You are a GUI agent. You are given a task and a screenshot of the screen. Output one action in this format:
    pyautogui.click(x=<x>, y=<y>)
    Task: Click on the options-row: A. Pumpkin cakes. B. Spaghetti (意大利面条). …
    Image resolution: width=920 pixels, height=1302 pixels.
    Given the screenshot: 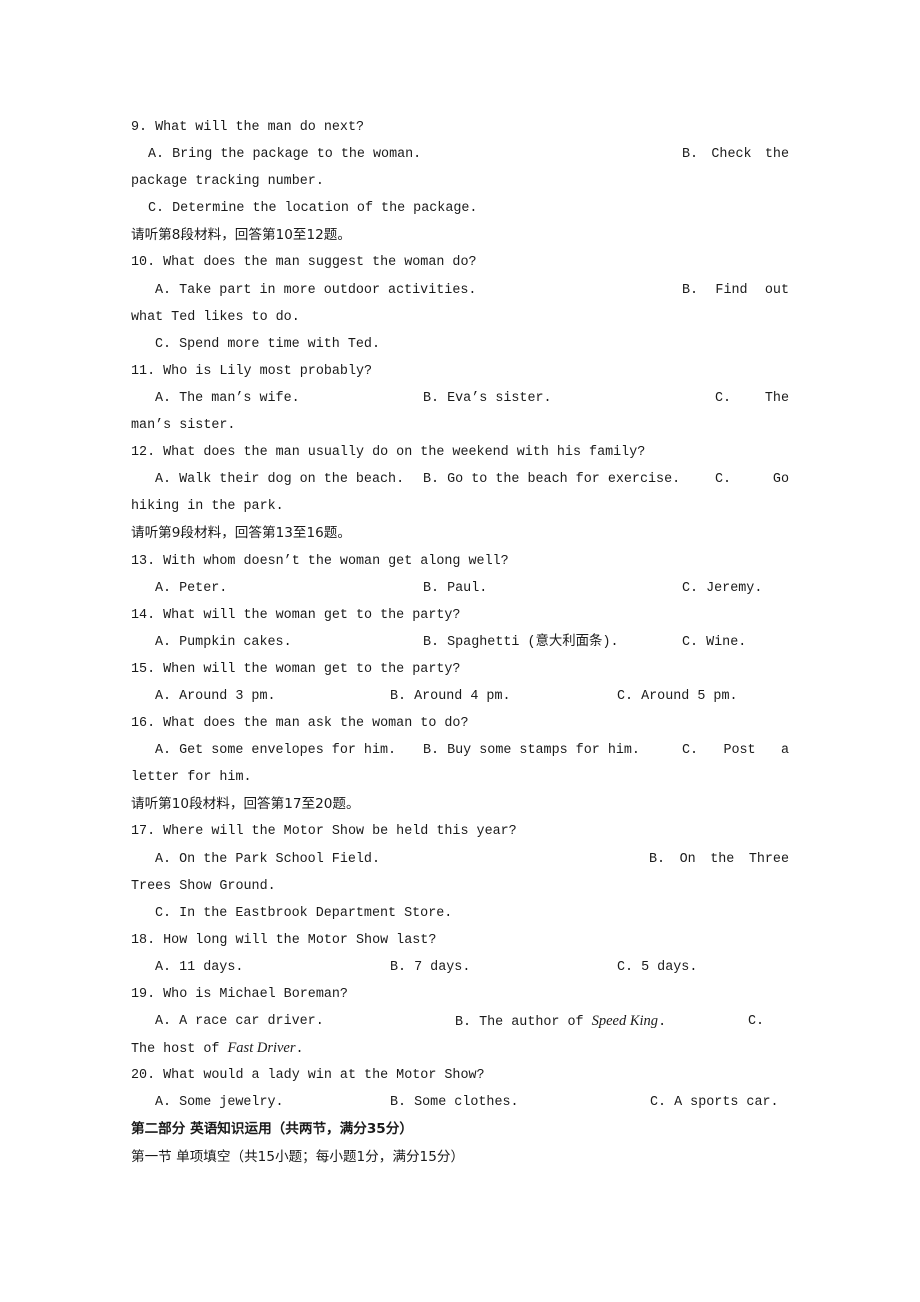 What is the action you would take?
    pyautogui.click(x=460, y=642)
    